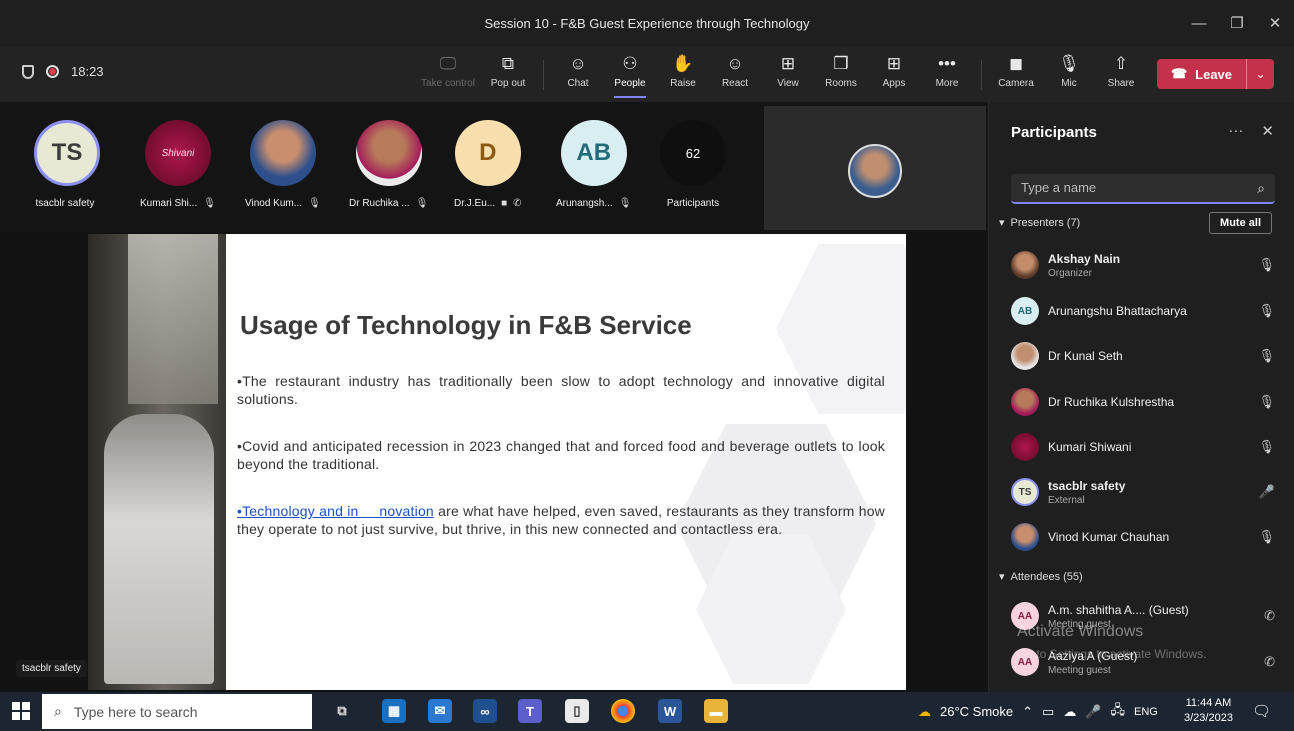  Describe the element at coordinates (177, 153) in the screenshot. I see `avatar: Shivani` at that location.